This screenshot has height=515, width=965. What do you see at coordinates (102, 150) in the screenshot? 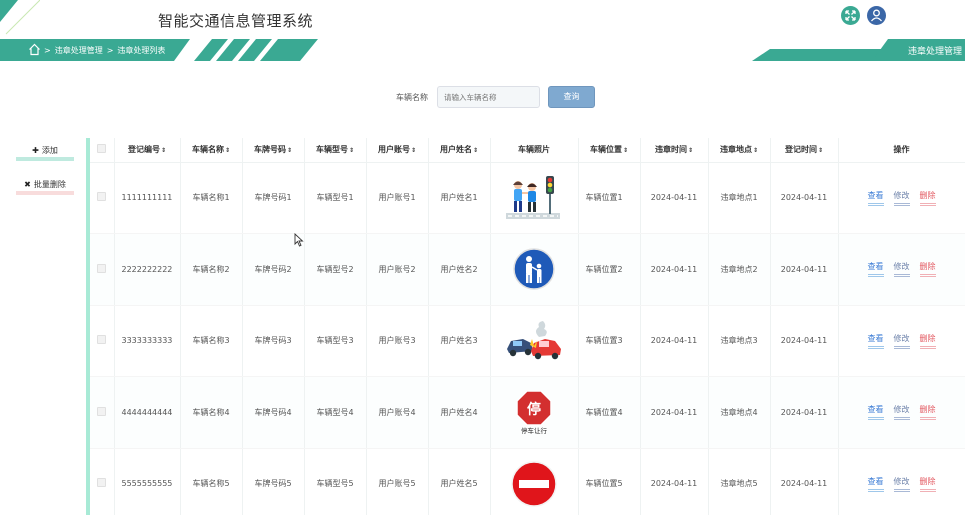
I see `select-all-checkbox` at bounding box center [102, 150].